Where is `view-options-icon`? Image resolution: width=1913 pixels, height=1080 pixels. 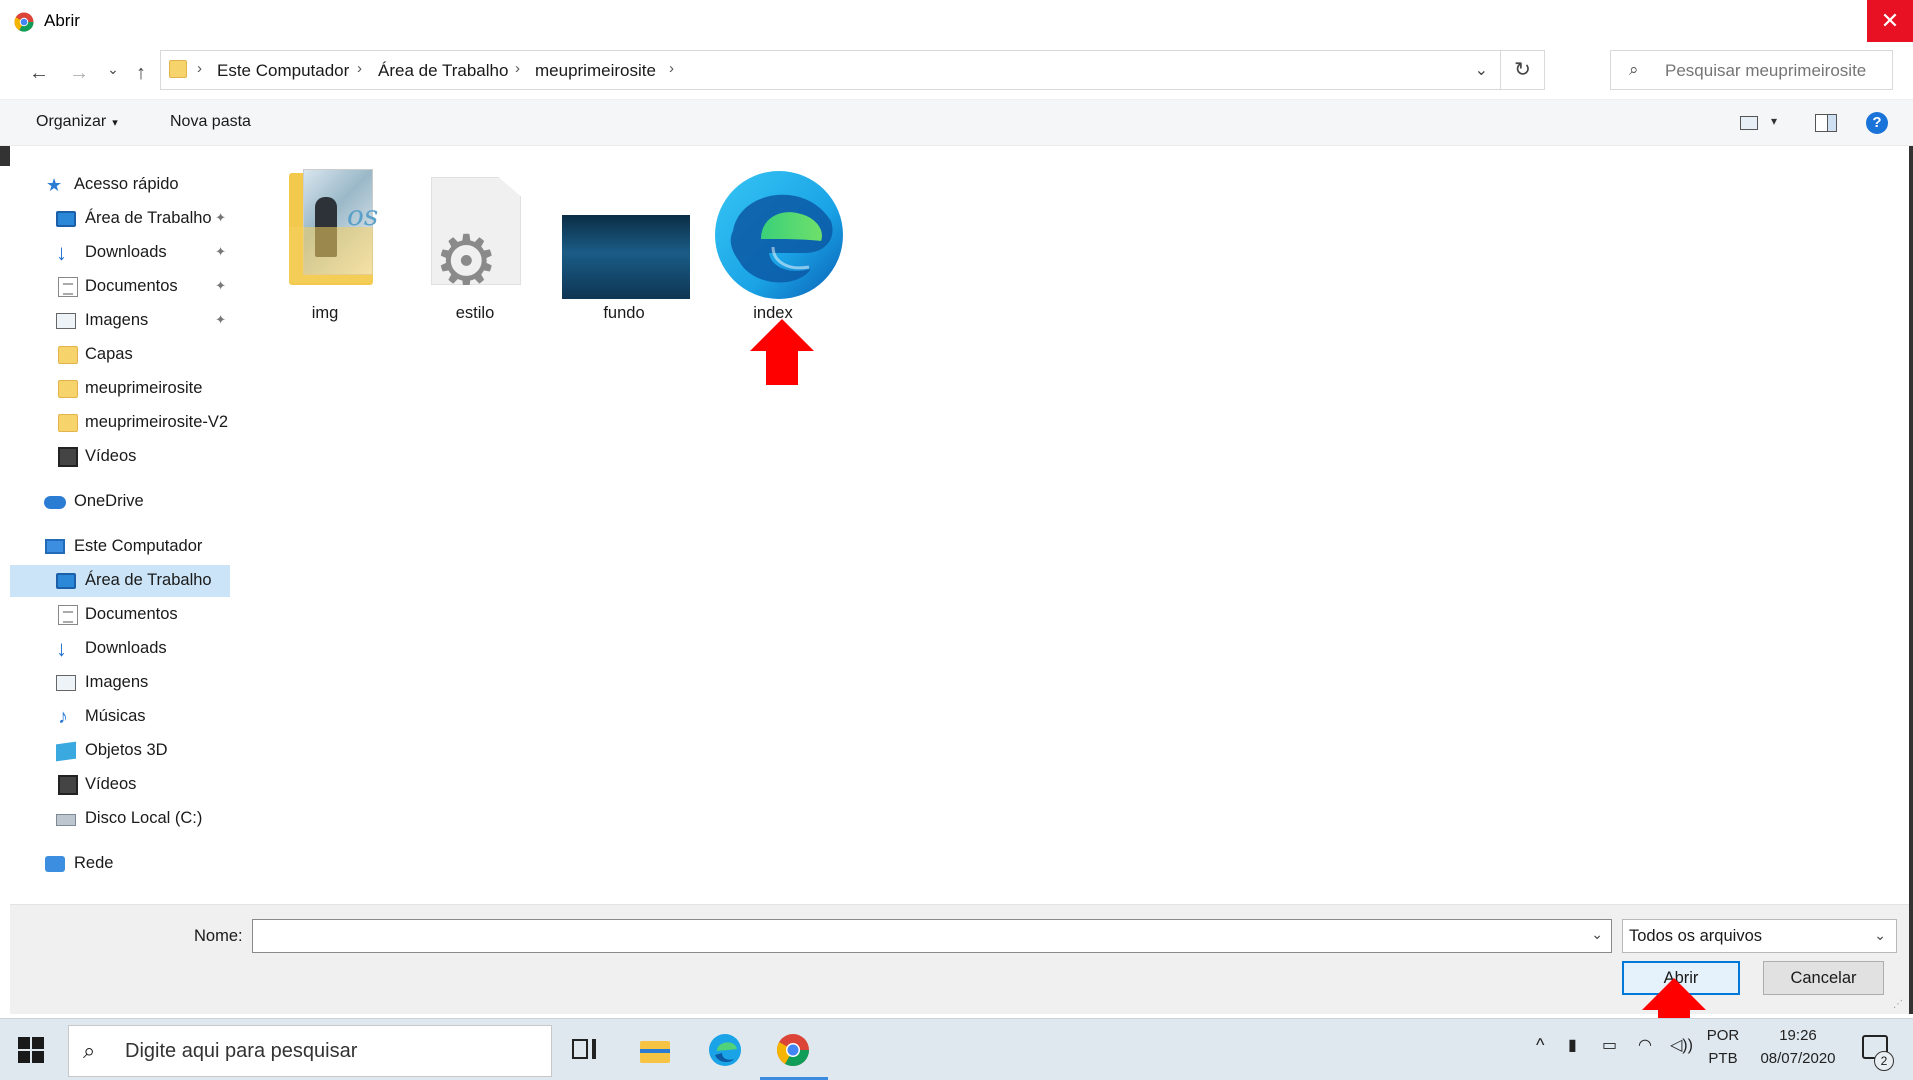 view-options-icon is located at coordinates (1749, 123).